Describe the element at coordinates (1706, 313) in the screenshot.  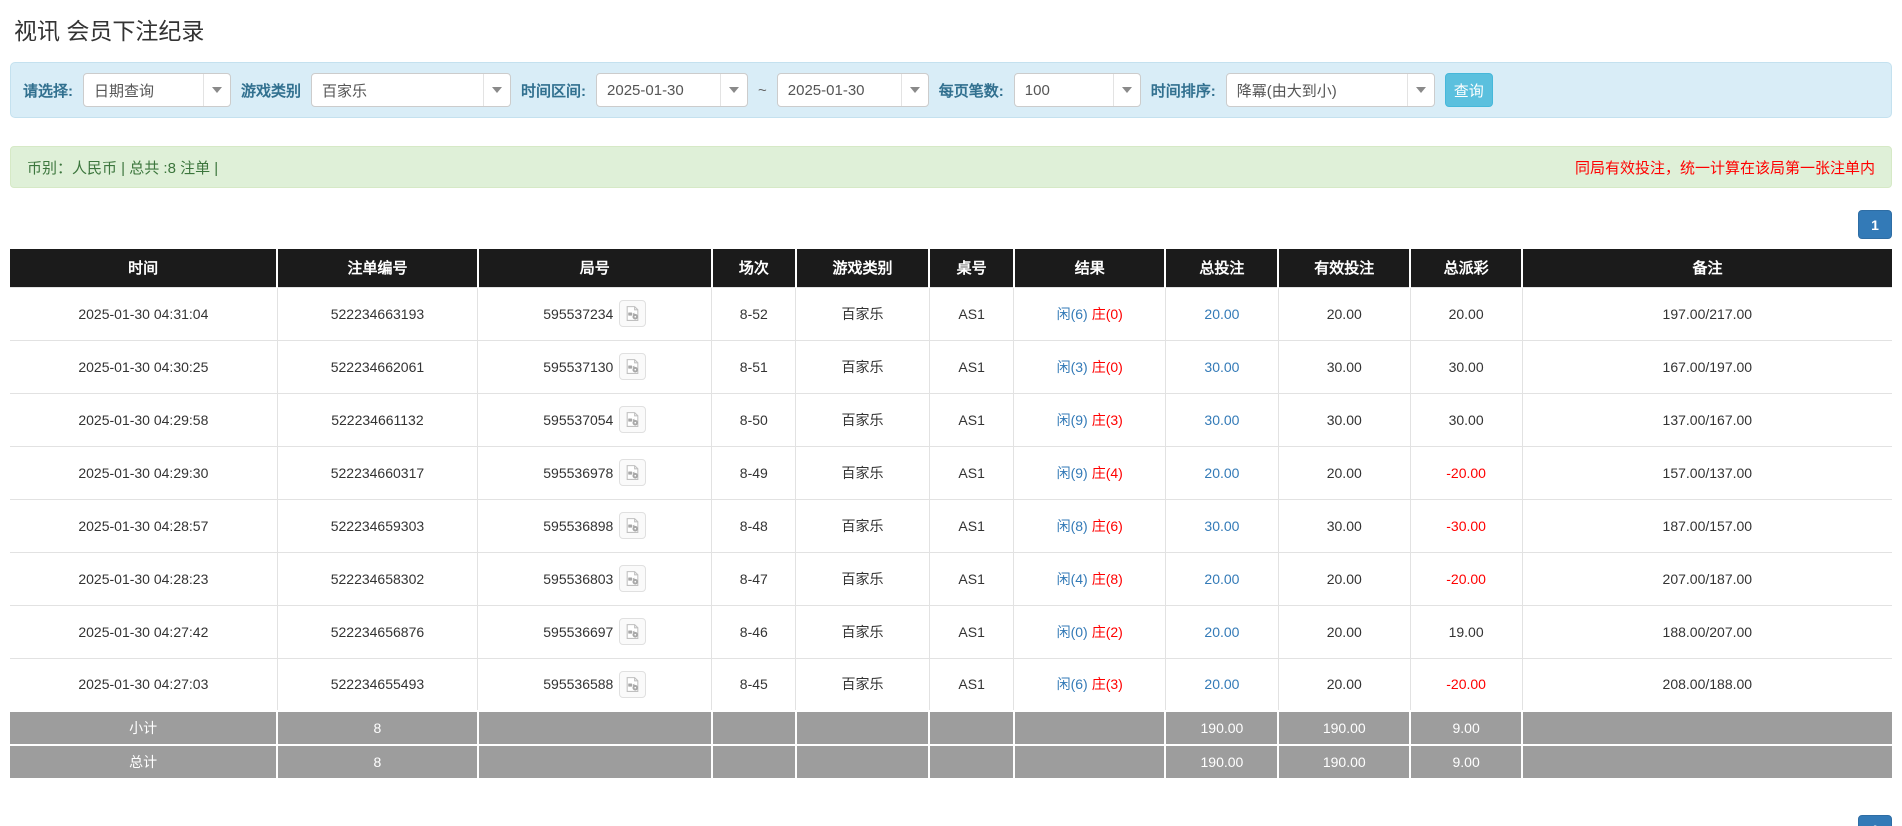
I see `cell-remark: 197.00/217.00` at that location.